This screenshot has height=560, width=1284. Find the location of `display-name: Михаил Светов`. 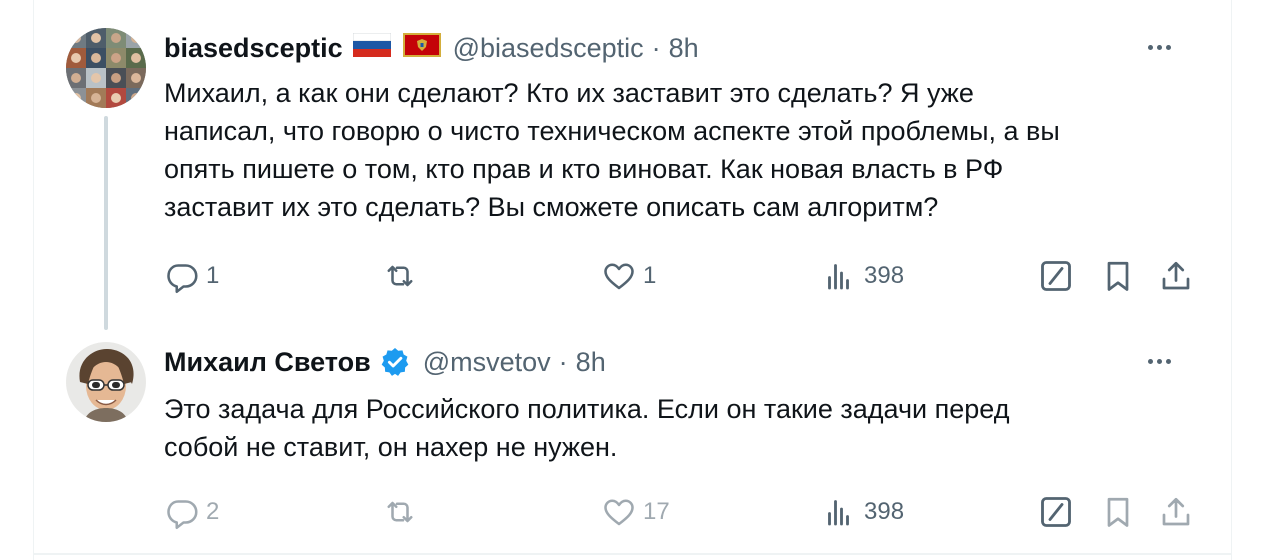

display-name: Михаил Светов is located at coordinates (267, 362).